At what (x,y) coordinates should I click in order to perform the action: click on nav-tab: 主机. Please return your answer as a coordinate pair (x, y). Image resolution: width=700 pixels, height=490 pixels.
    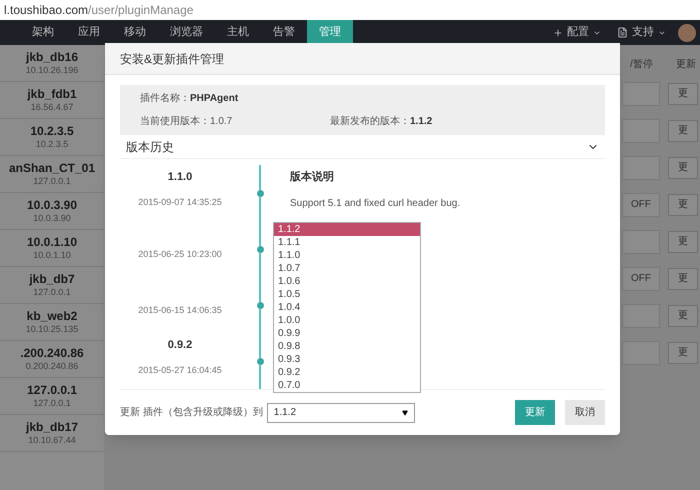
    Looking at the image, I should click on (238, 32).